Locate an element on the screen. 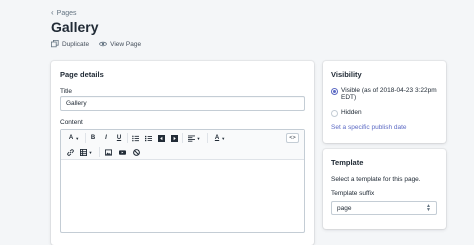 The height and width of the screenshot is (245, 474). link-button is located at coordinates (70, 152).